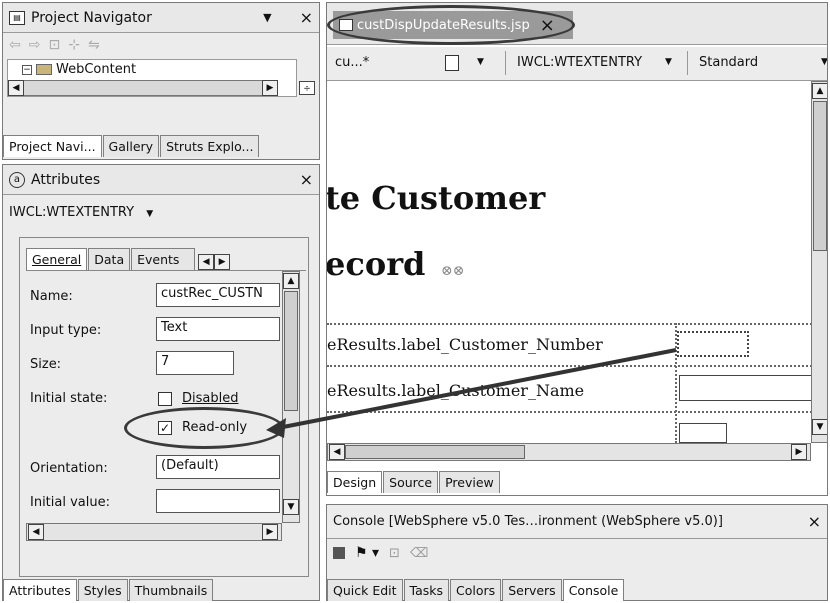 The height and width of the screenshot is (603, 830). I want to click on lock-icon: ⊡, so click(394, 553).